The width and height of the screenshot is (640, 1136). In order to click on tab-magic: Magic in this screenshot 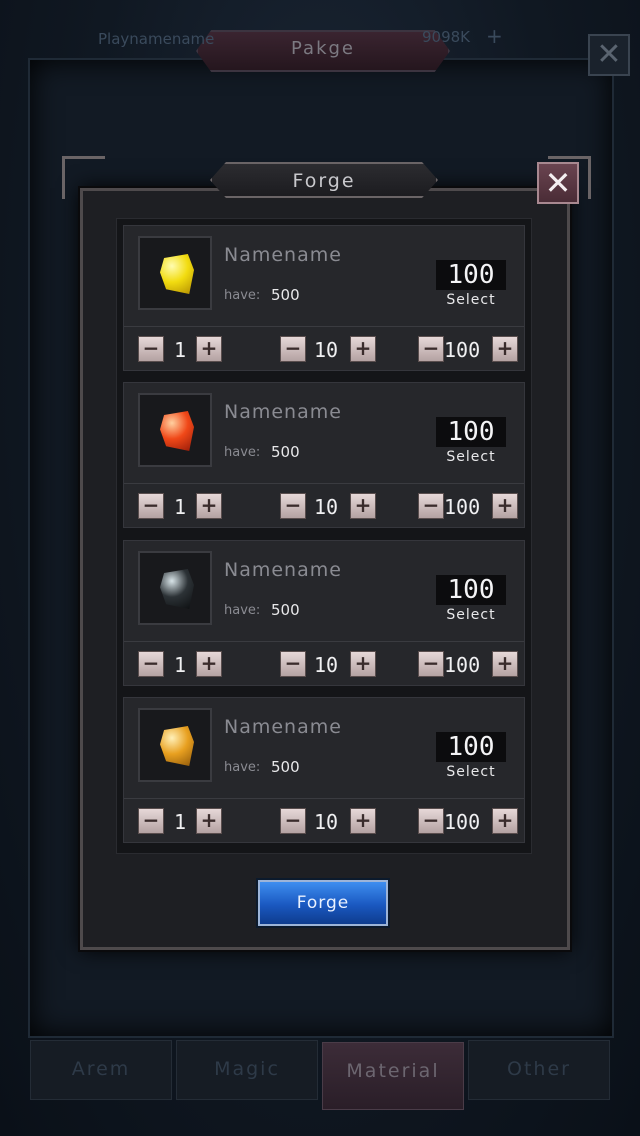, I will do `click(247, 1070)`.